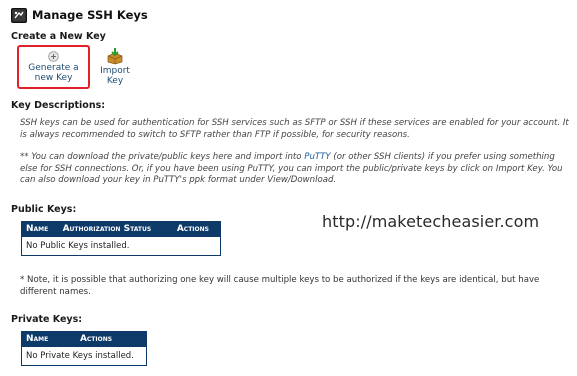  Describe the element at coordinates (431, 221) in the screenshot. I see `watermark-text: http://maketecheasier.com` at that location.